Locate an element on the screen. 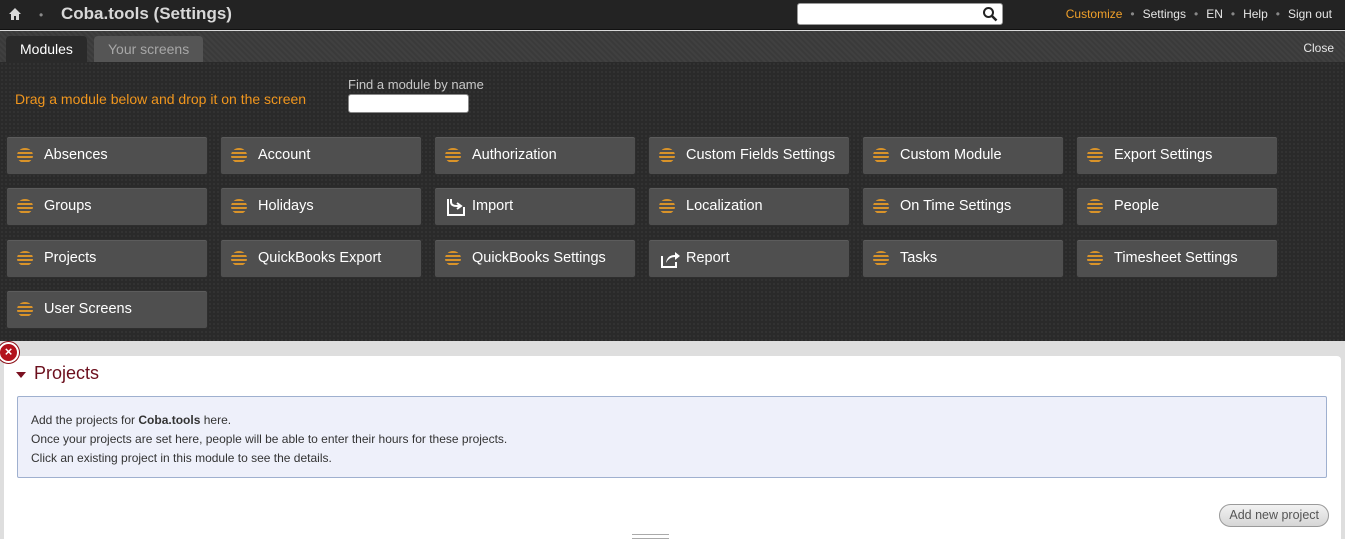  module-label: Authorization is located at coordinates (514, 155).